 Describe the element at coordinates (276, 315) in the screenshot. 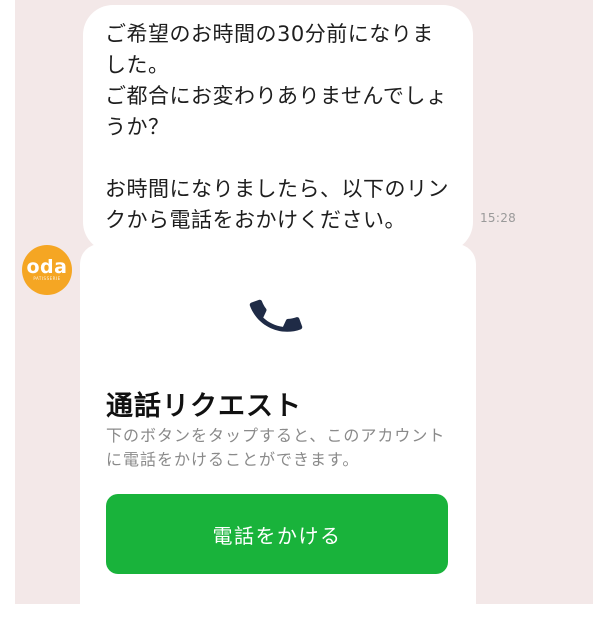

I see `phone-icon` at that location.